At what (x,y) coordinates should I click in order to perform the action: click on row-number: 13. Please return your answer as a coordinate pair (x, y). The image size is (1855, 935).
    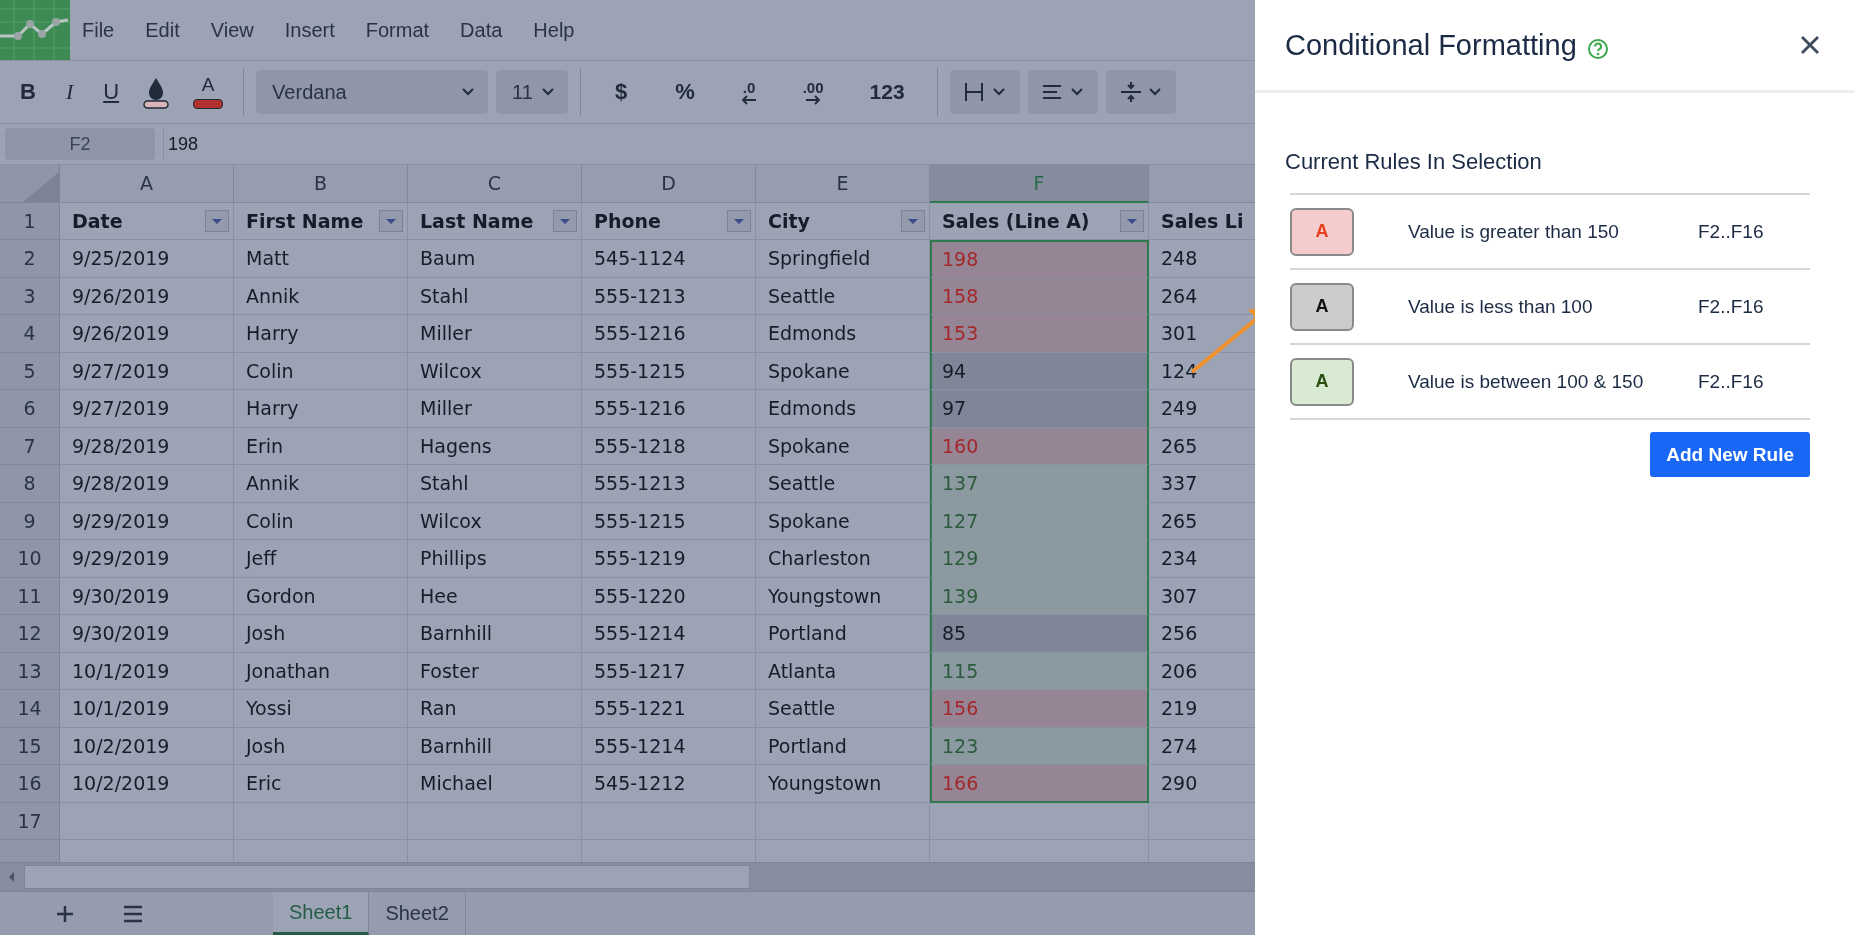
    Looking at the image, I should click on (30, 671).